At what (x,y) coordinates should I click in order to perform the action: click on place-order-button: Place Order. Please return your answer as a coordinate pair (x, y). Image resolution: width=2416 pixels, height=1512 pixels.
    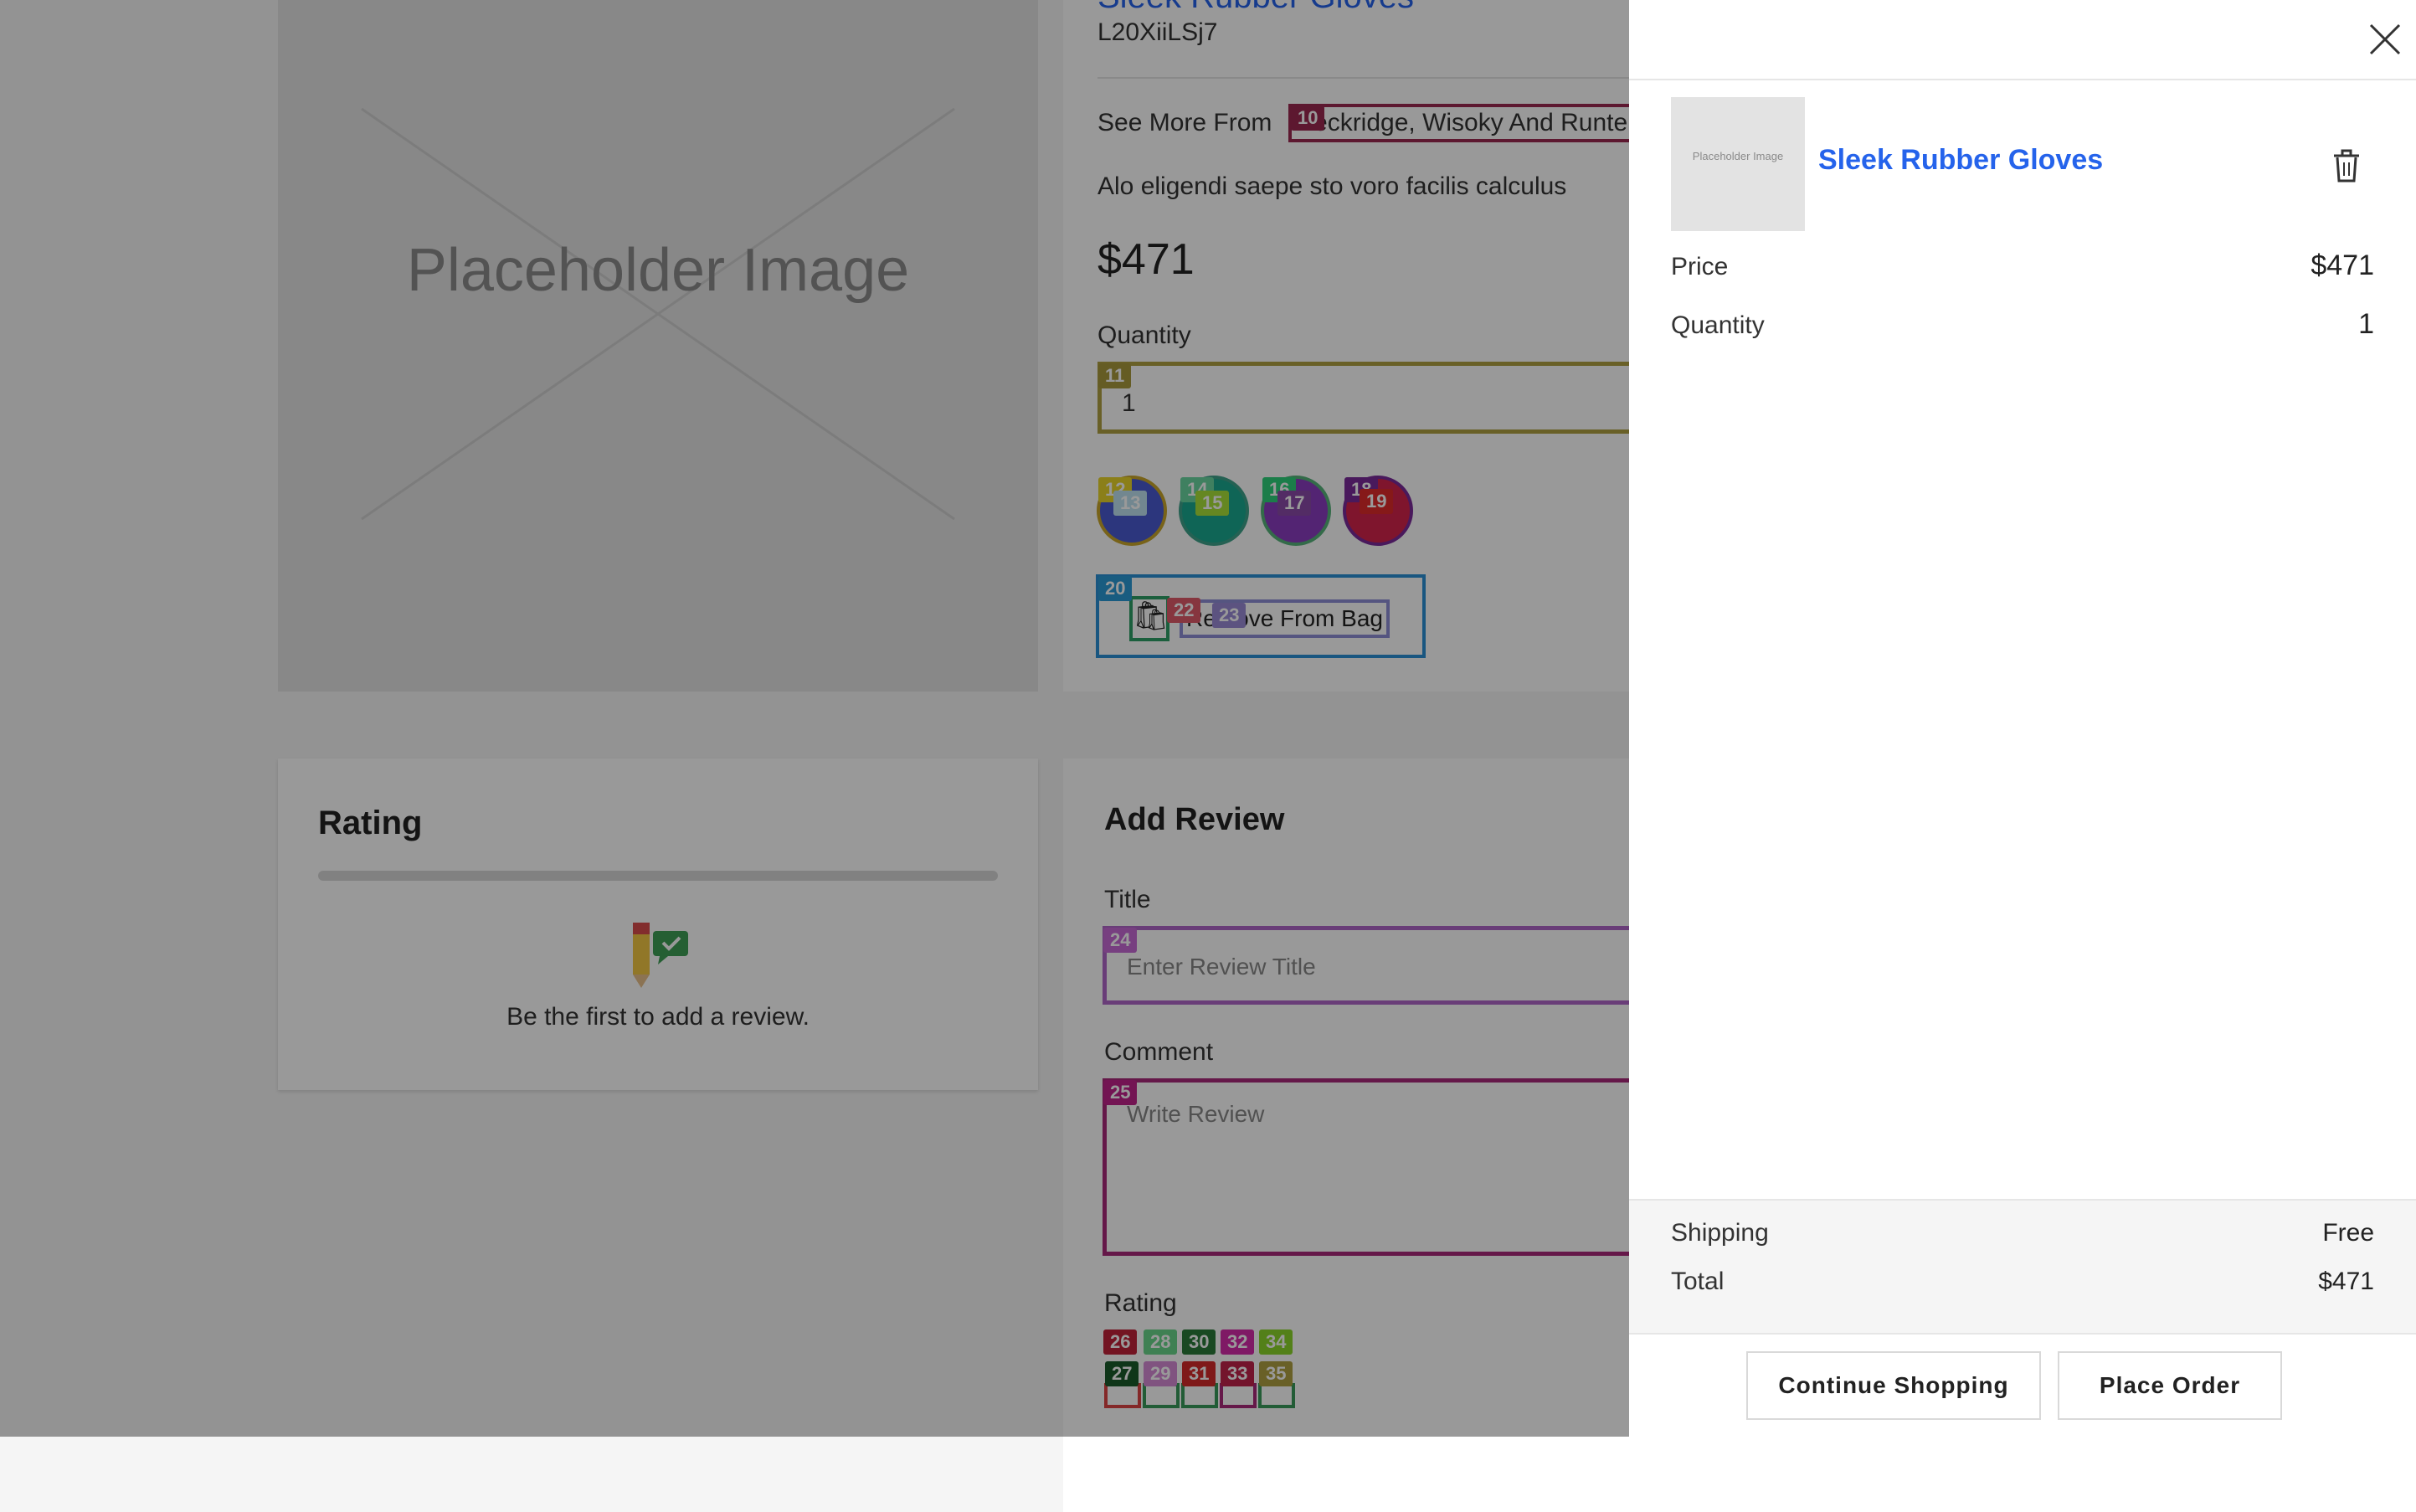
    Looking at the image, I should click on (2170, 1386).